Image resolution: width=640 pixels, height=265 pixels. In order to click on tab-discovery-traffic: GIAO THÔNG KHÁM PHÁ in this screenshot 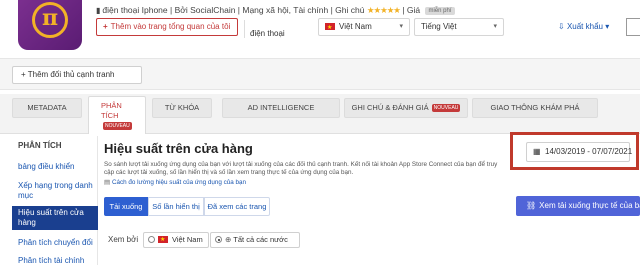, I will do `click(535, 108)`.